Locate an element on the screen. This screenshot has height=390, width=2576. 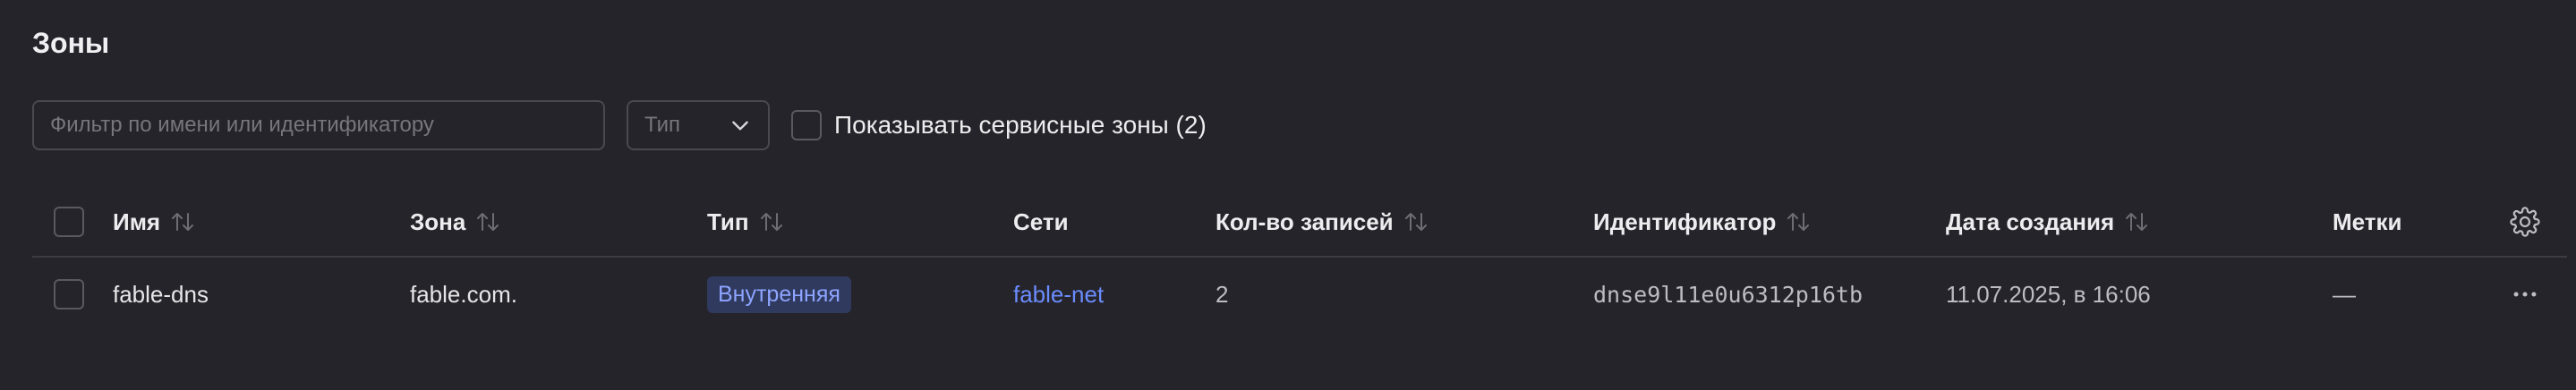
column-header-type: Тип is located at coordinates (746, 222).